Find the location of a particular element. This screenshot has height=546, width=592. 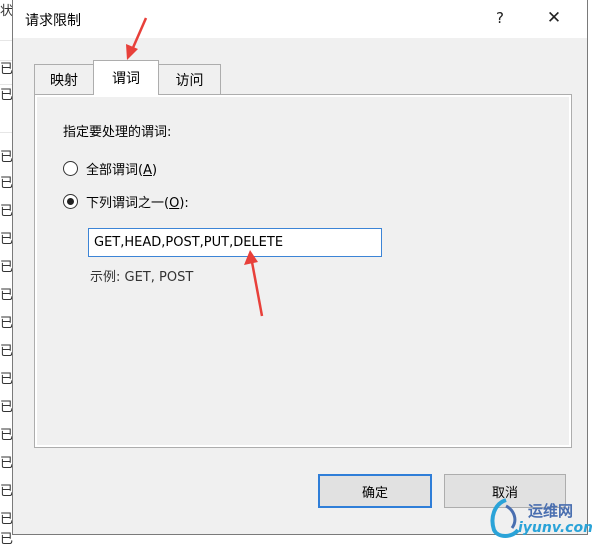

tab-access: 访问 is located at coordinates (189, 79).